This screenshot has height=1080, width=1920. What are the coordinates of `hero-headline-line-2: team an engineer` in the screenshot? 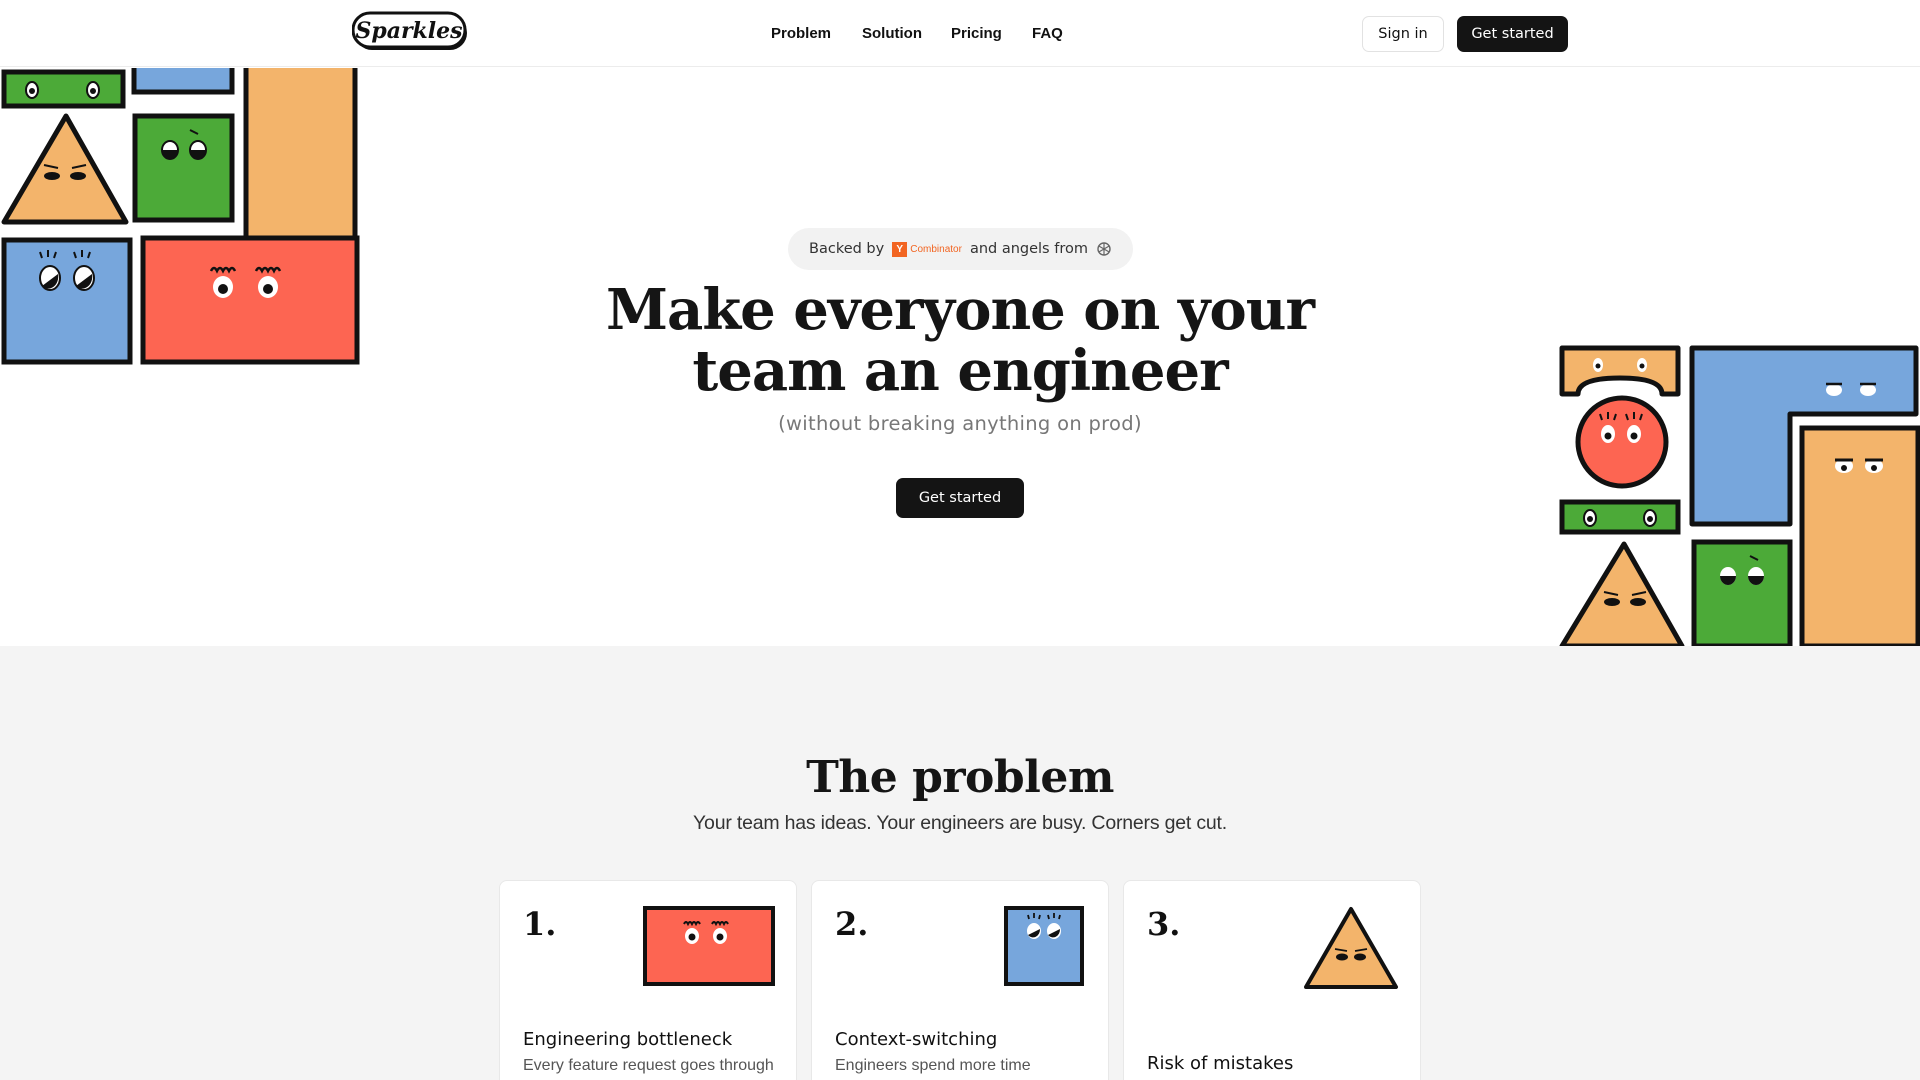 It's located at (960, 371).